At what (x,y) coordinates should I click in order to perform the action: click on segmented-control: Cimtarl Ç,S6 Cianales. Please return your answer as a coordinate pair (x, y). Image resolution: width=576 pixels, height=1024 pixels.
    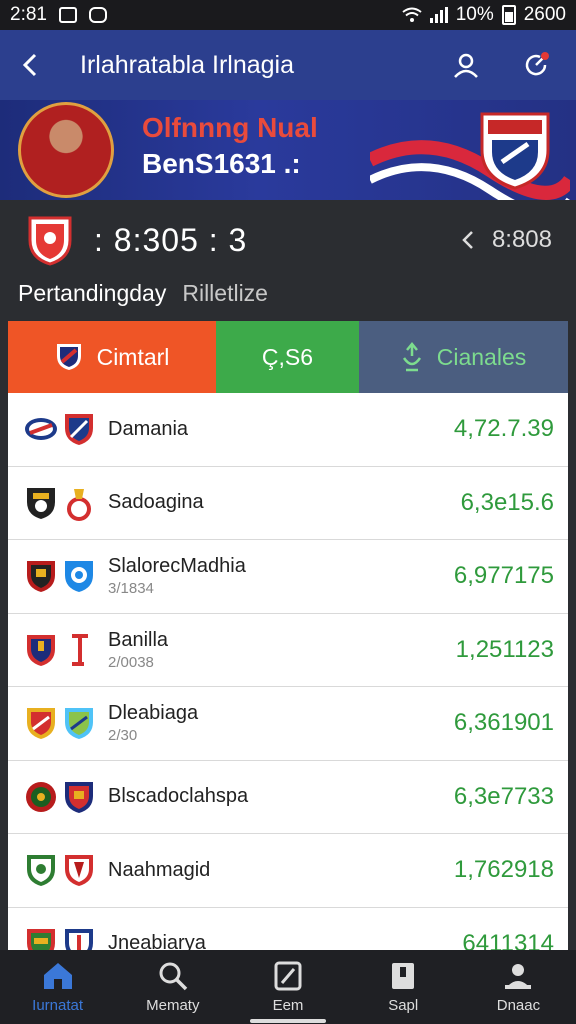
    Looking at the image, I should click on (288, 357).